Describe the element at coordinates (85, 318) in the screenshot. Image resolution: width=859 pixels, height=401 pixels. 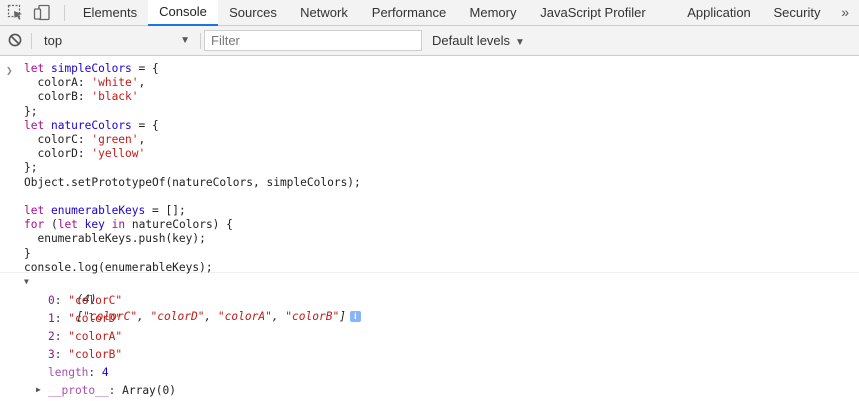
I see `array-entry: 1: "colorD"` at that location.